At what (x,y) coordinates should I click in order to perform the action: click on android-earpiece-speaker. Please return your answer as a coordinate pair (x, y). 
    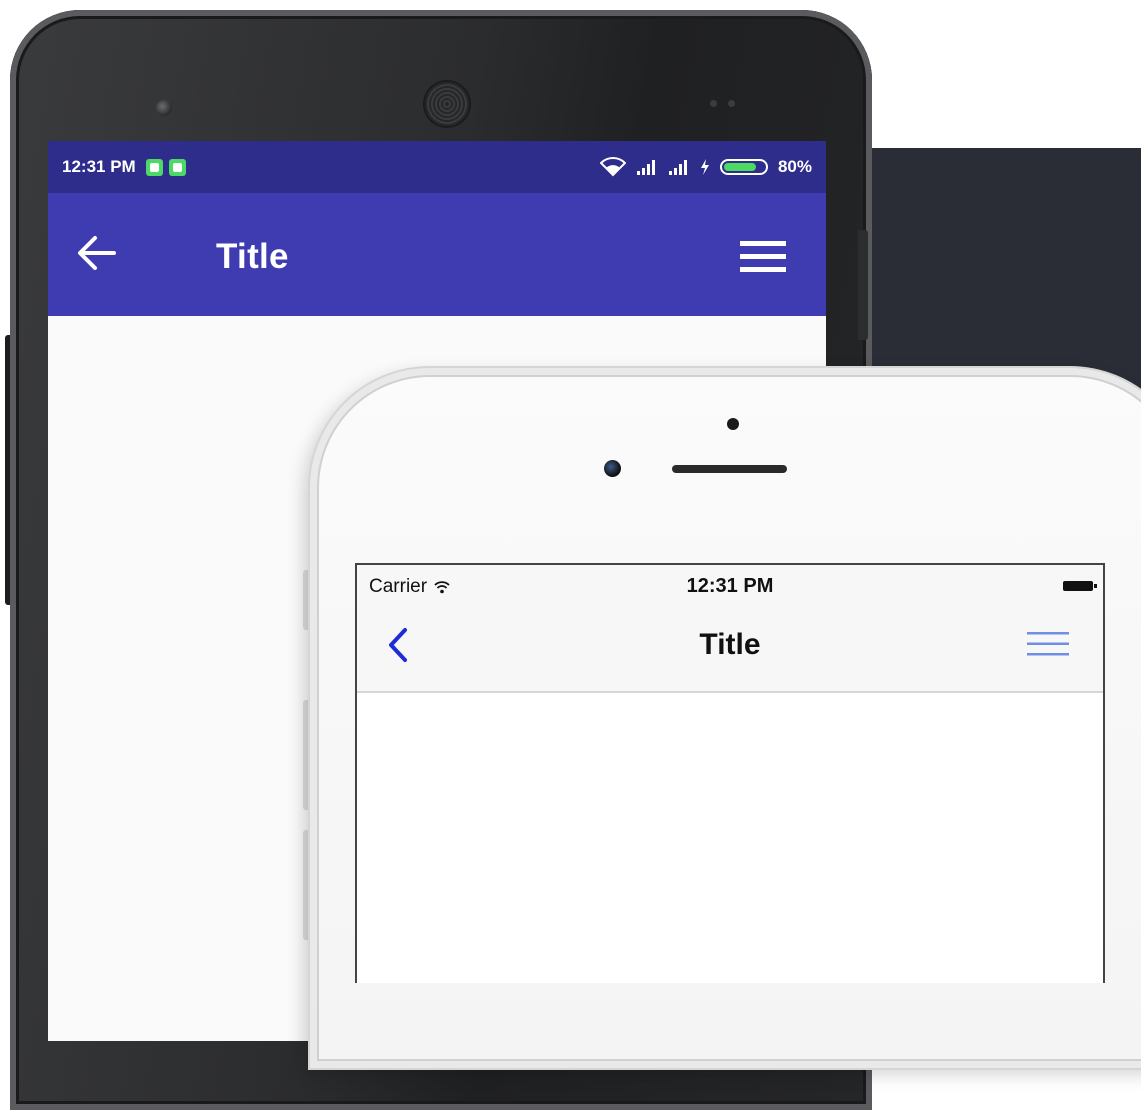
    Looking at the image, I should click on (447, 104).